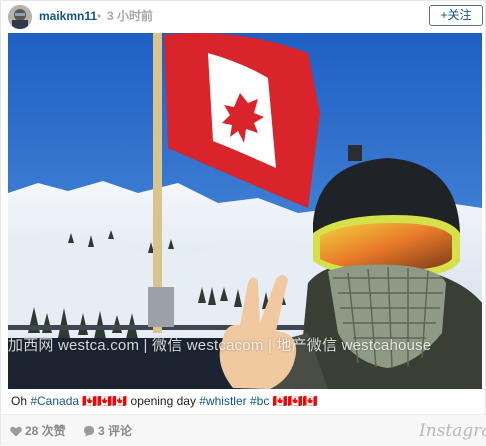 The height and width of the screenshot is (446, 486). I want to click on post-footer: 28 次赞 3 评论 Instagram, so click(243, 430).